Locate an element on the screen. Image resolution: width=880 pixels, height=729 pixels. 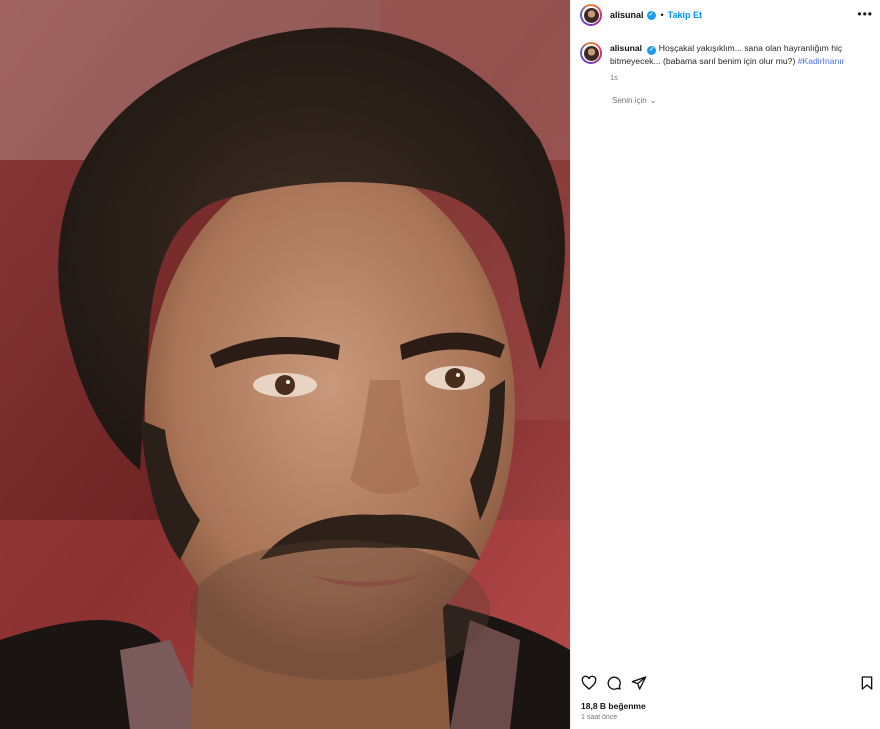
likes-count: 18,8 B beğenme is located at coordinates (613, 706).